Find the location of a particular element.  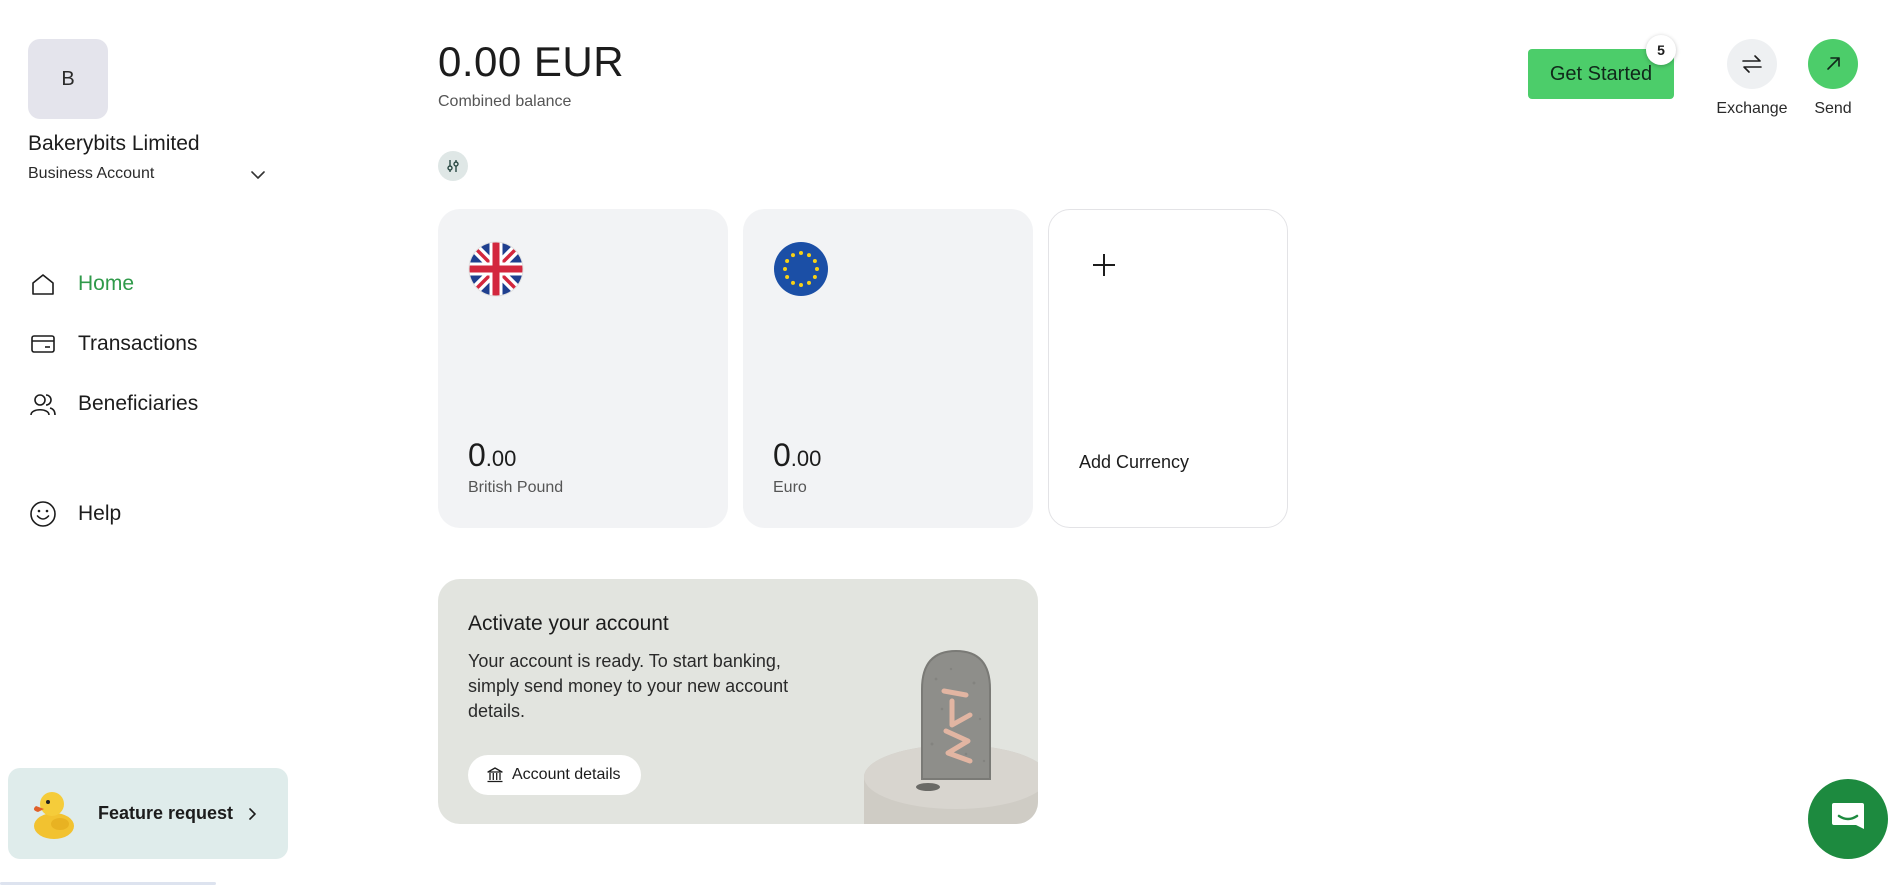

account-details-label: Account details is located at coordinates (566, 774).